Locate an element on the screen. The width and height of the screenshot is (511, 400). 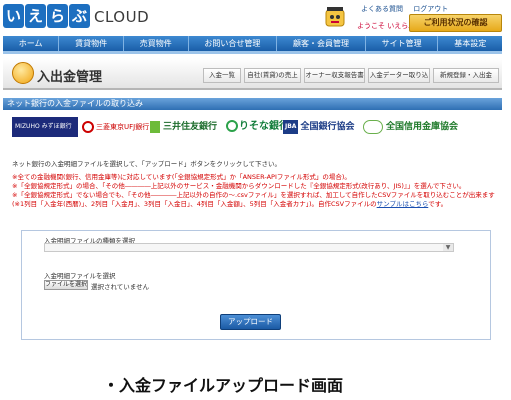
file-select-label: 入金明細ファイルを選択 is located at coordinates (80, 276).